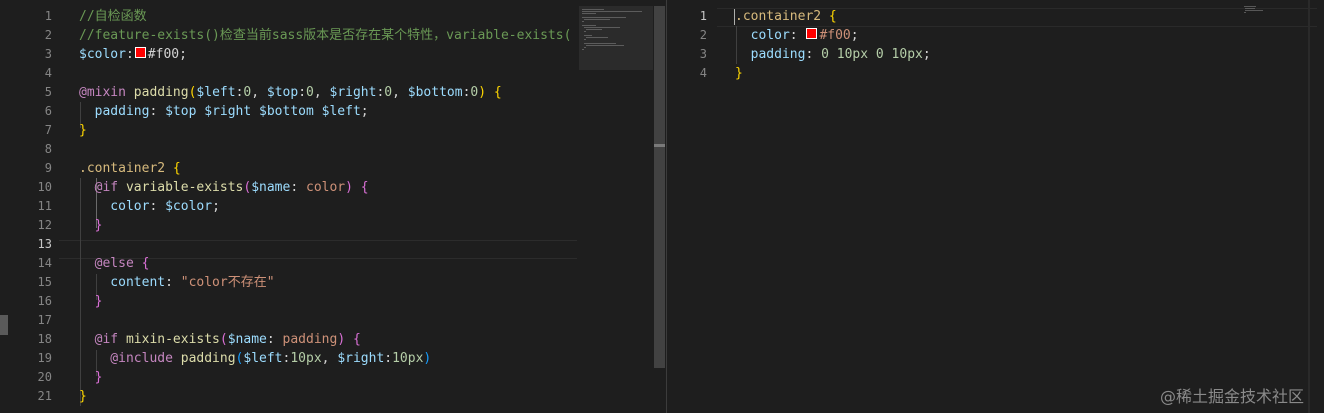  Describe the element at coordinates (770, 54) in the screenshot. I see `property-token: padding` at that location.